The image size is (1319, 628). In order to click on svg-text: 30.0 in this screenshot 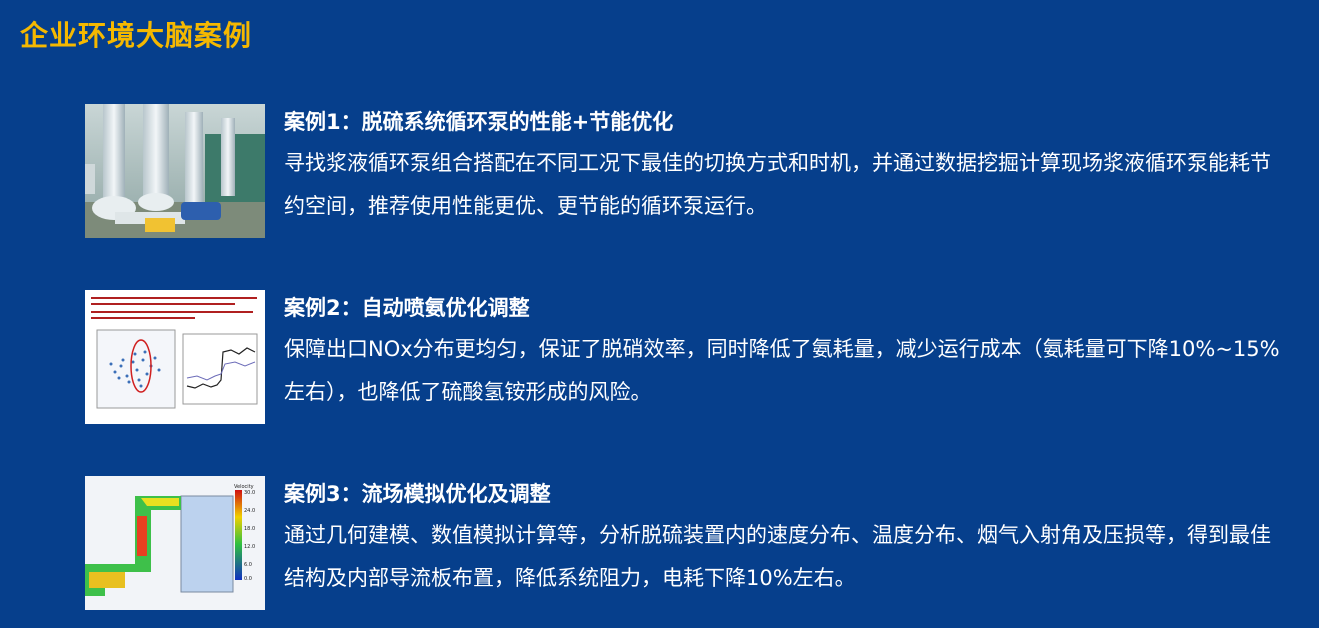, I will do `click(249, 493)`.